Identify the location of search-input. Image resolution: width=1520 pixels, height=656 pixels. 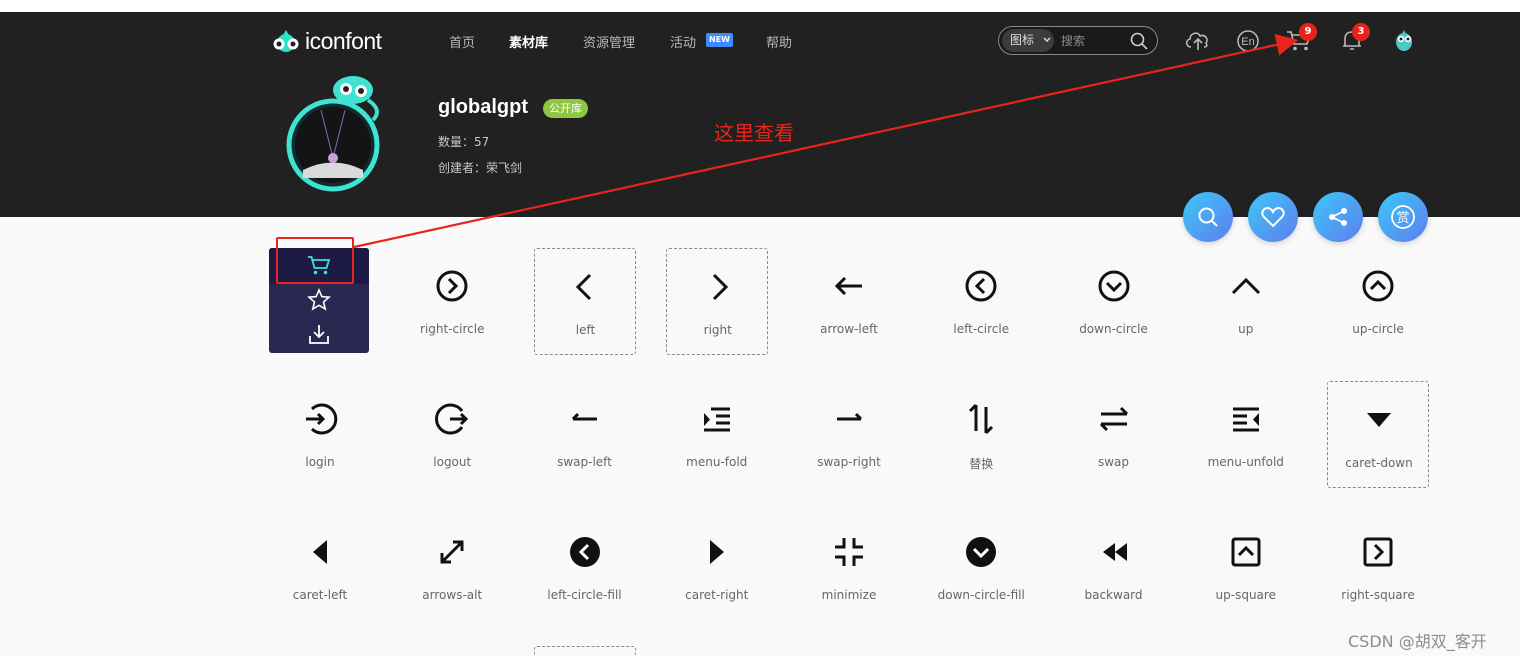
(1094, 40).